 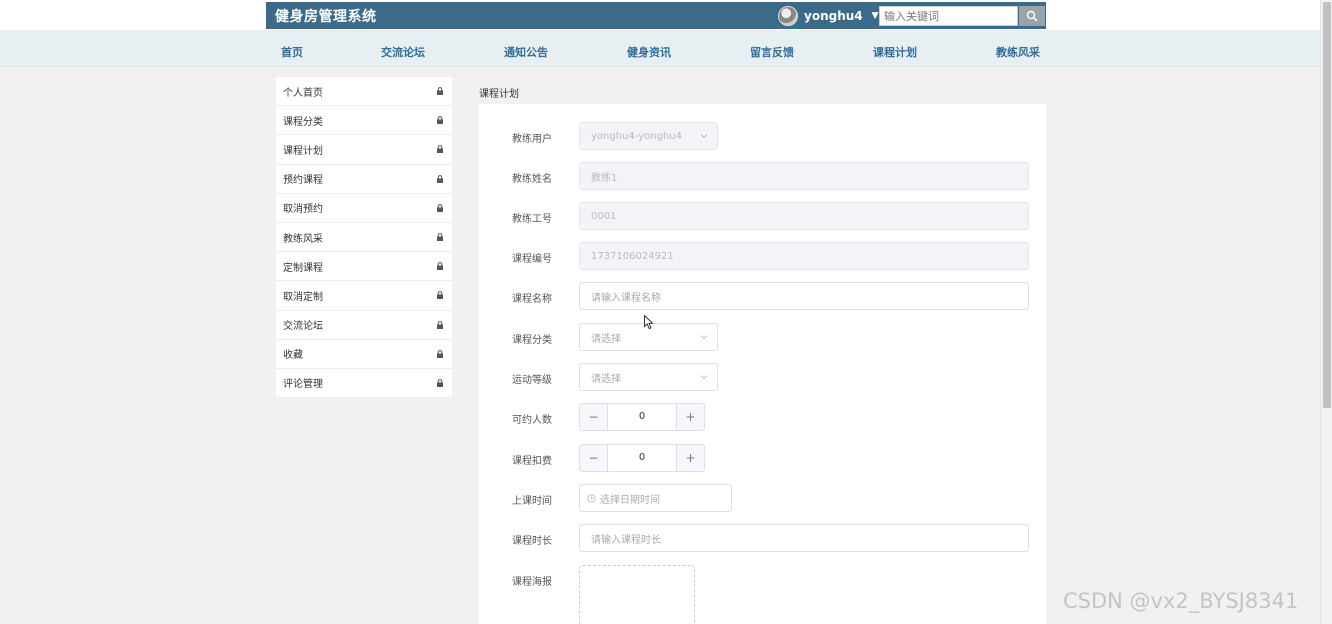 What do you see at coordinates (648, 377) in the screenshot?
I see `sport-level-select: 请选择` at bounding box center [648, 377].